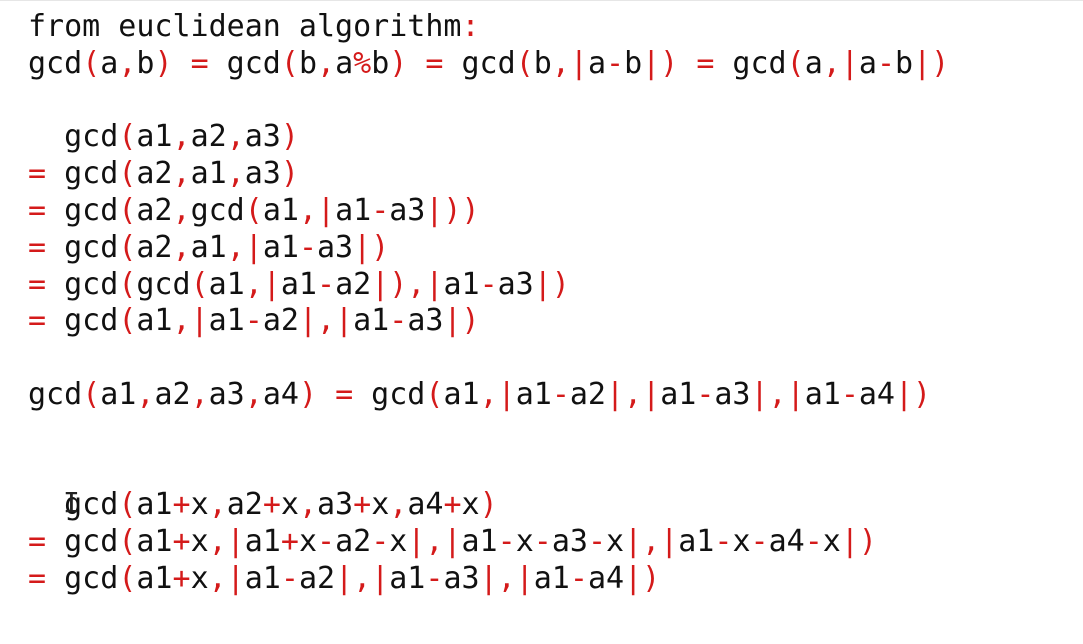 Image resolution: width=1083 pixels, height=644 pixels. I want to click on code-line: from euclidean algorithm:, so click(488, 27).